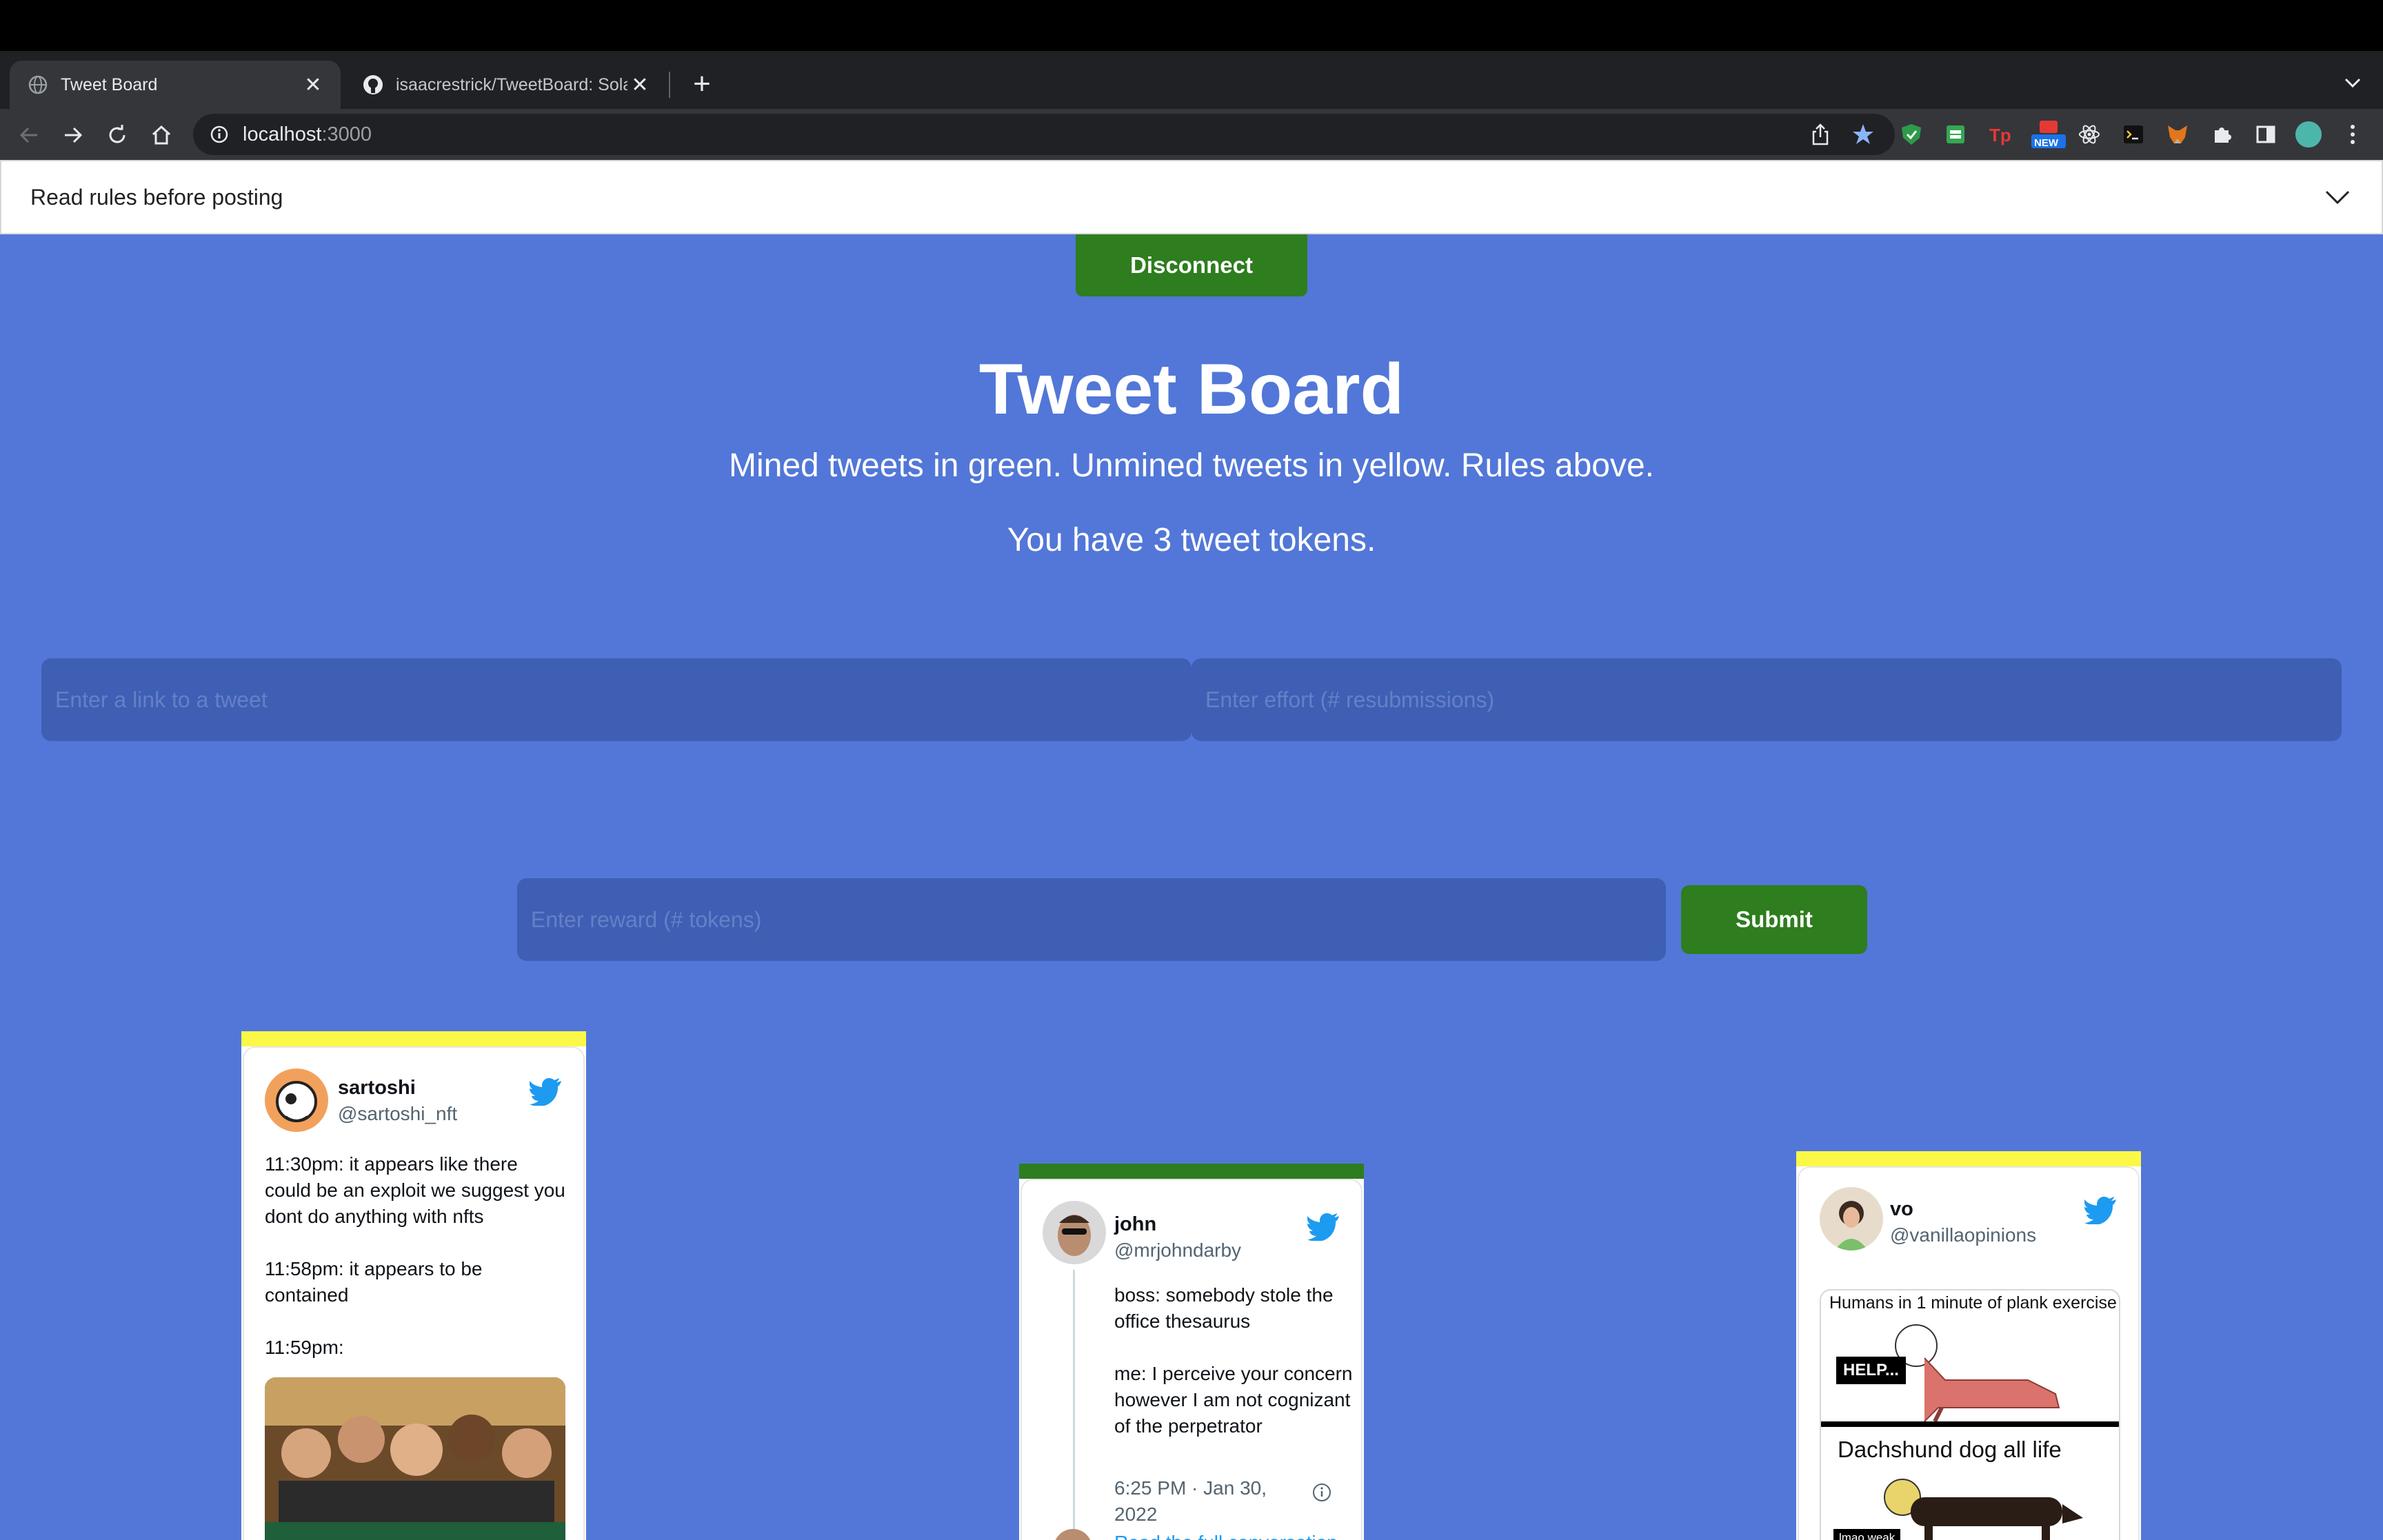 Image resolution: width=2383 pixels, height=1540 pixels. I want to click on site-info-icon, so click(219, 134).